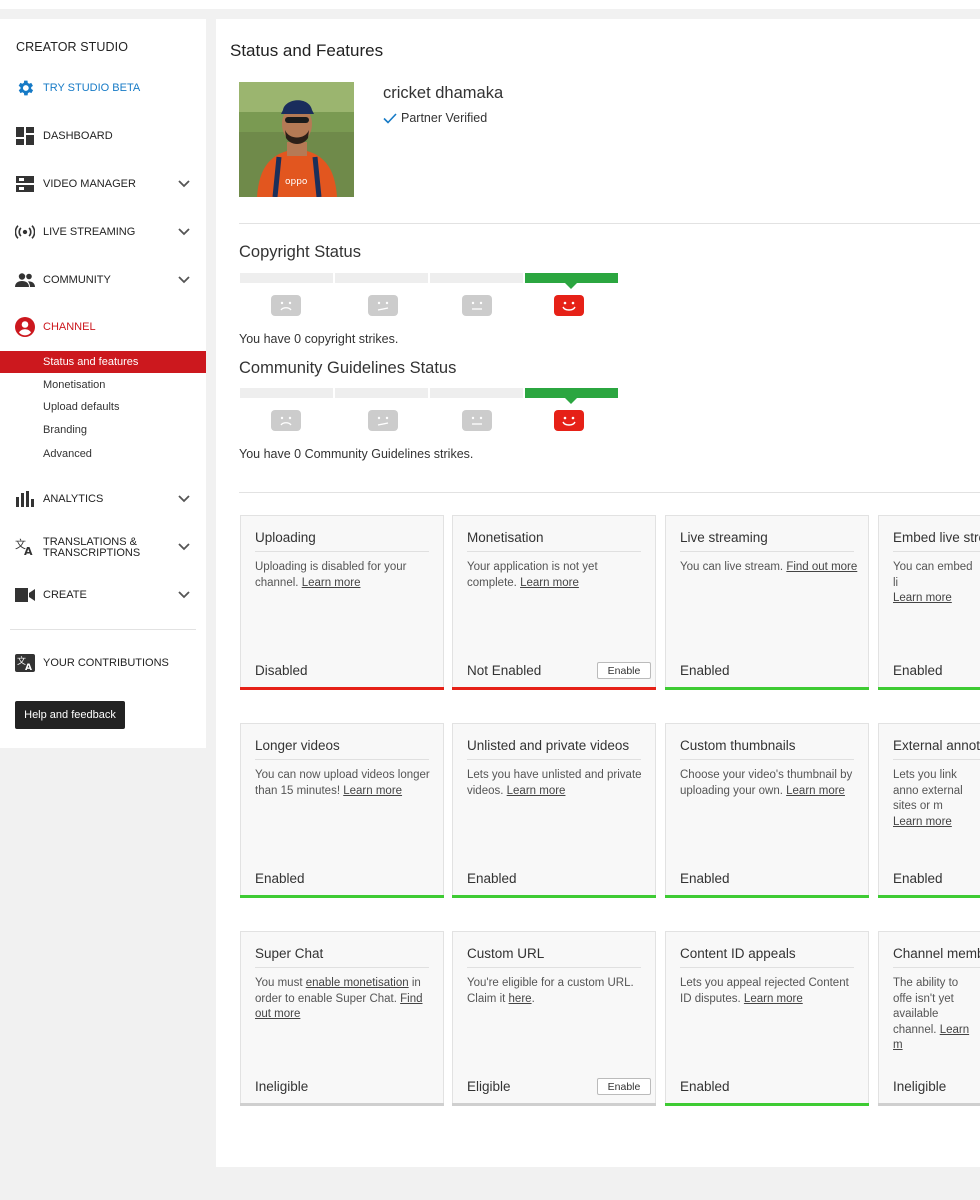 Image resolution: width=980 pixels, height=1200 pixels. What do you see at coordinates (106, 662) in the screenshot?
I see `sidebar-item-label: YOUR CONTRIBUTIONS` at bounding box center [106, 662].